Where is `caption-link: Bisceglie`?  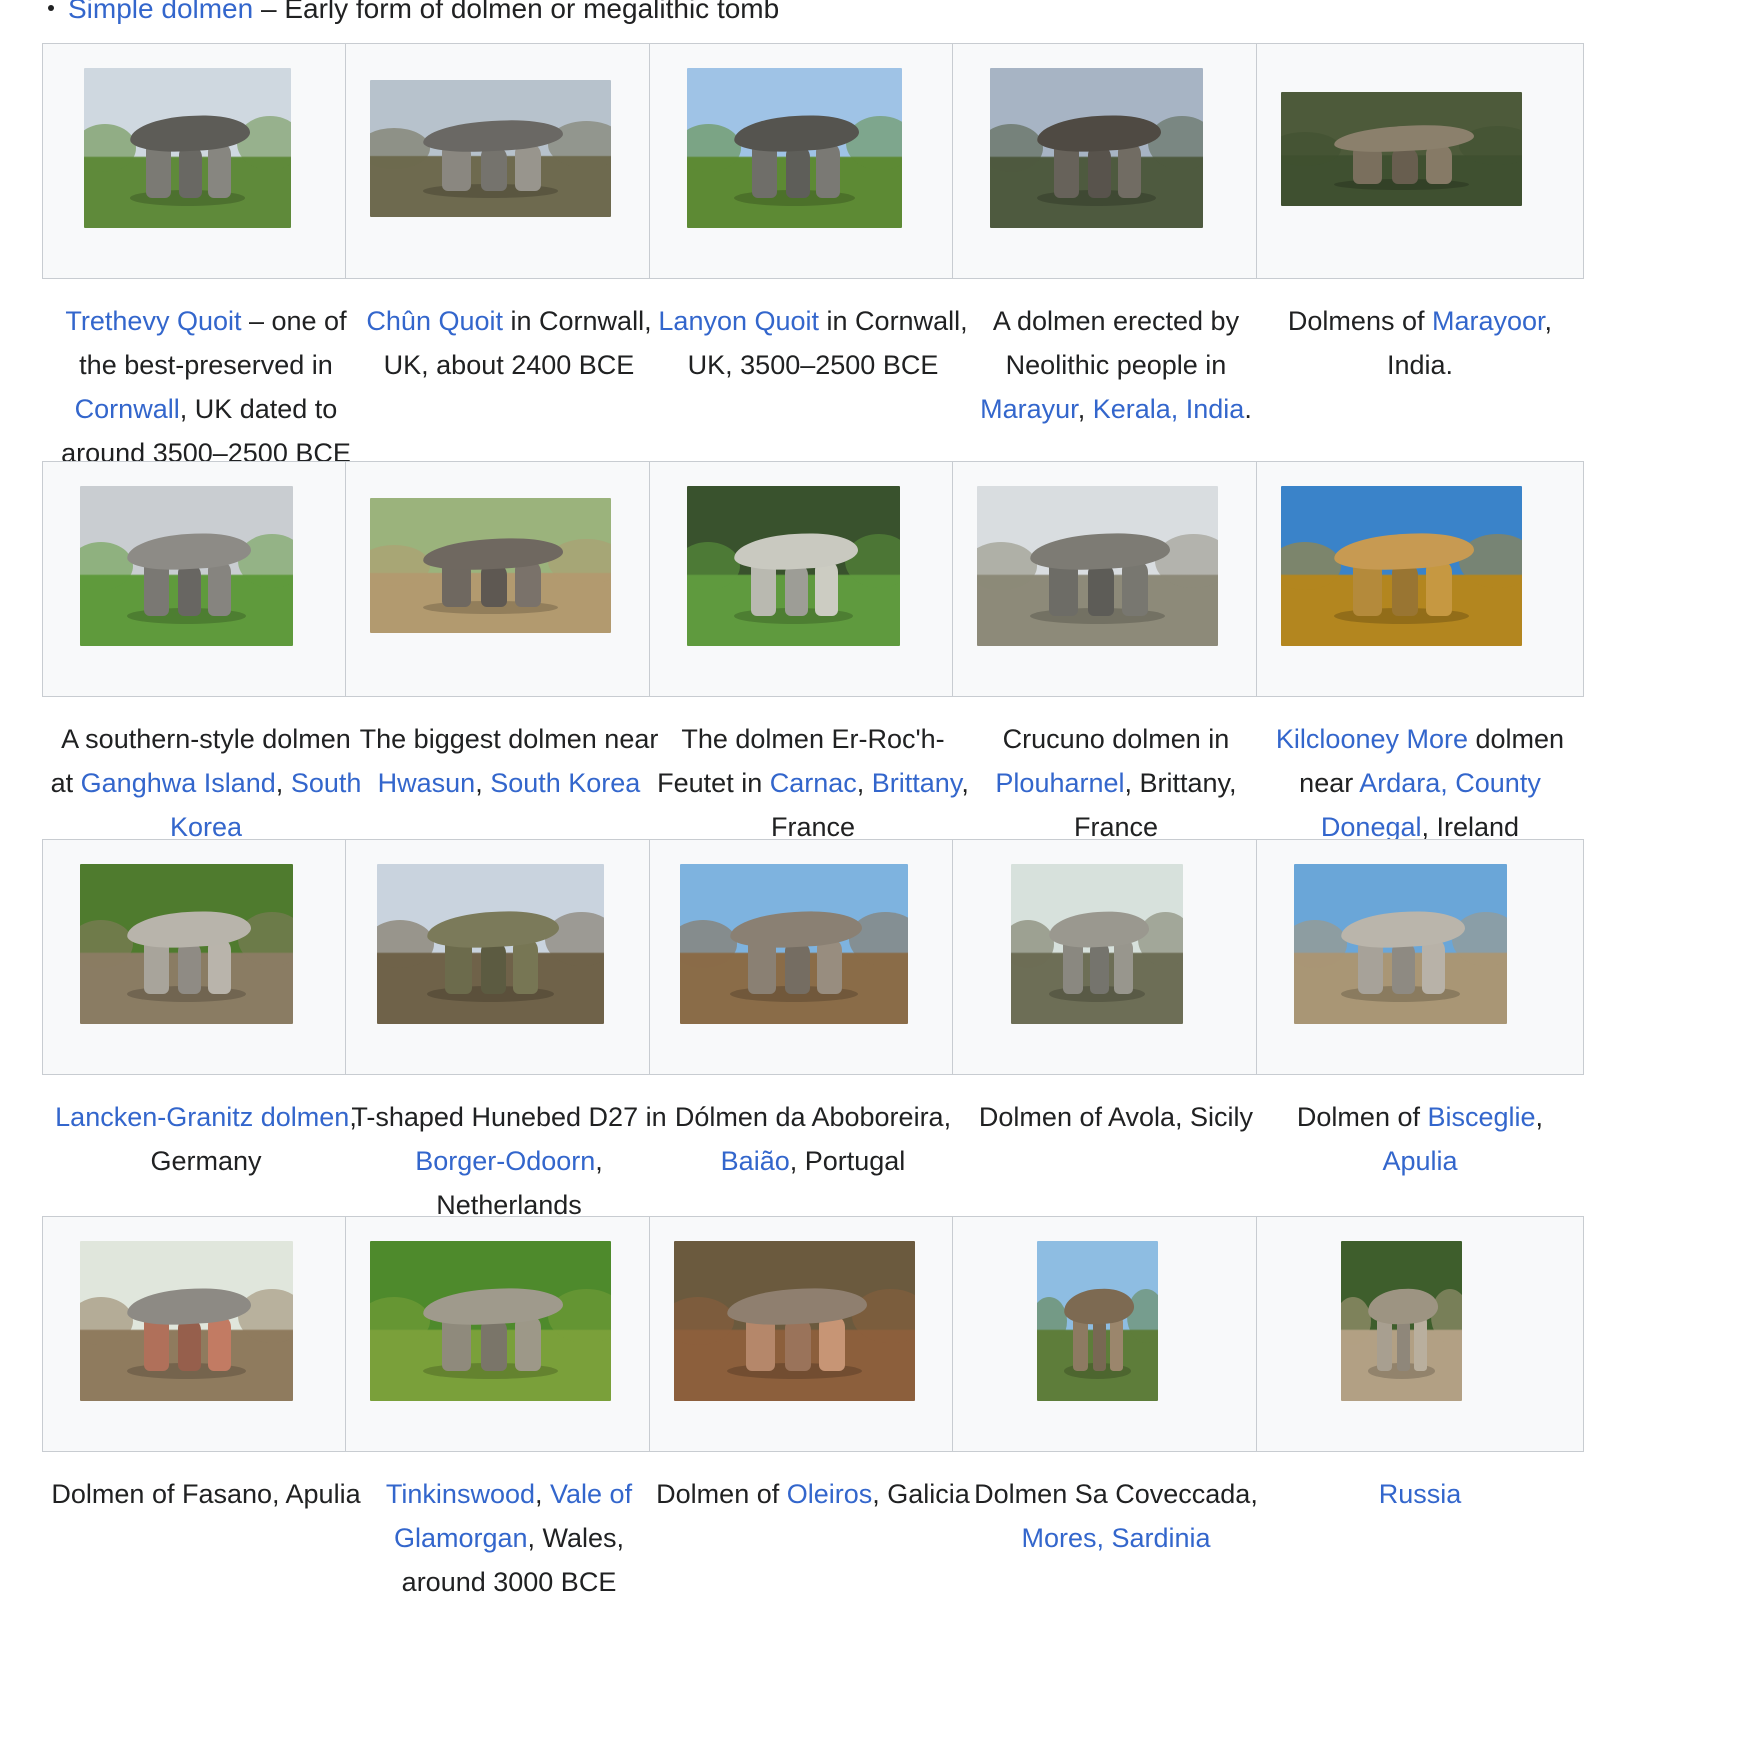
caption-link: Bisceglie is located at coordinates (1481, 1117).